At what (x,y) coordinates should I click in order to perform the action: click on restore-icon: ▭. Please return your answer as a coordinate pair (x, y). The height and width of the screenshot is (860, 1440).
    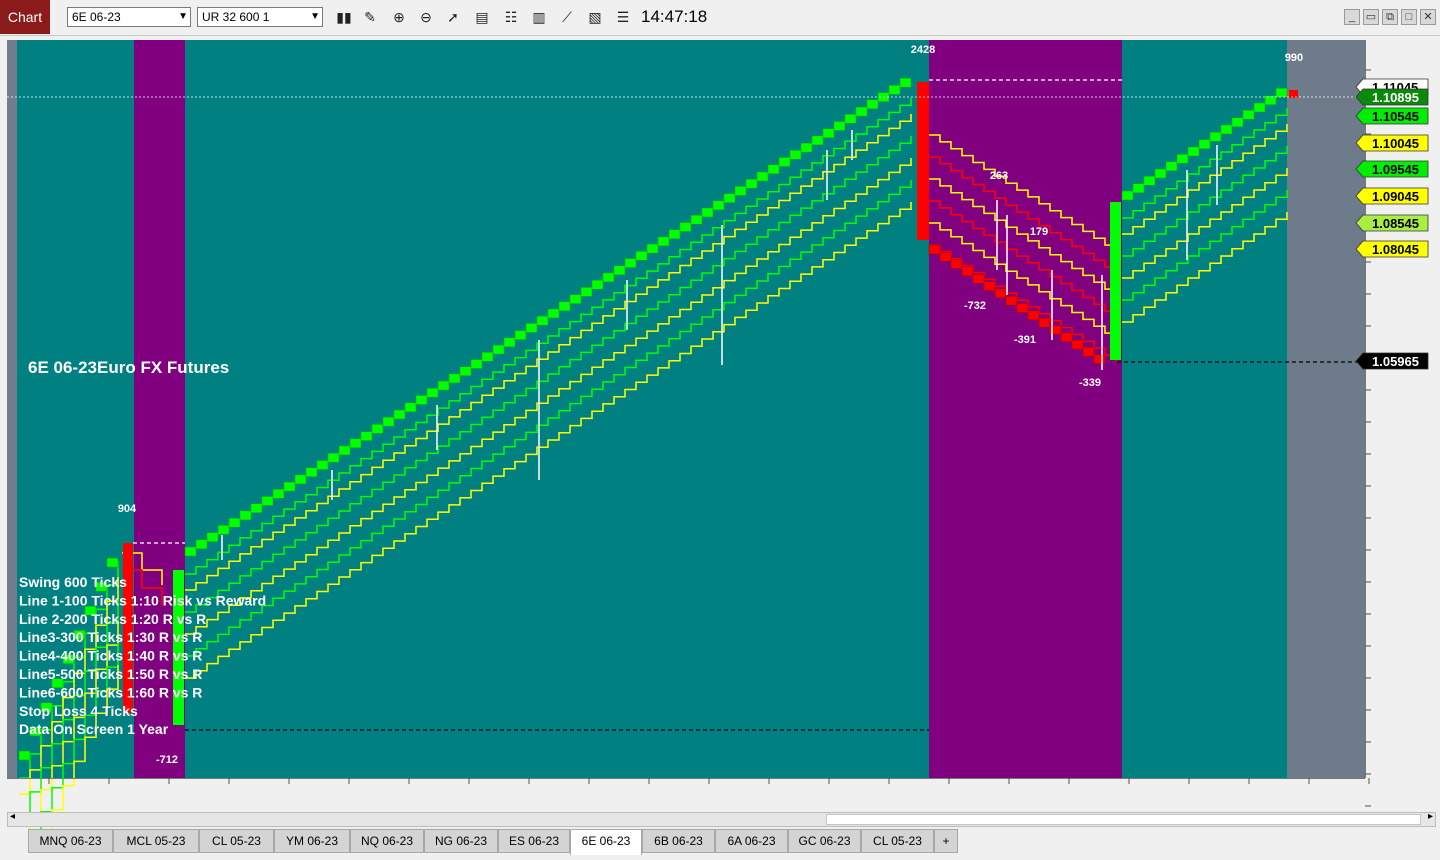
    Looking at the image, I should click on (1371, 17).